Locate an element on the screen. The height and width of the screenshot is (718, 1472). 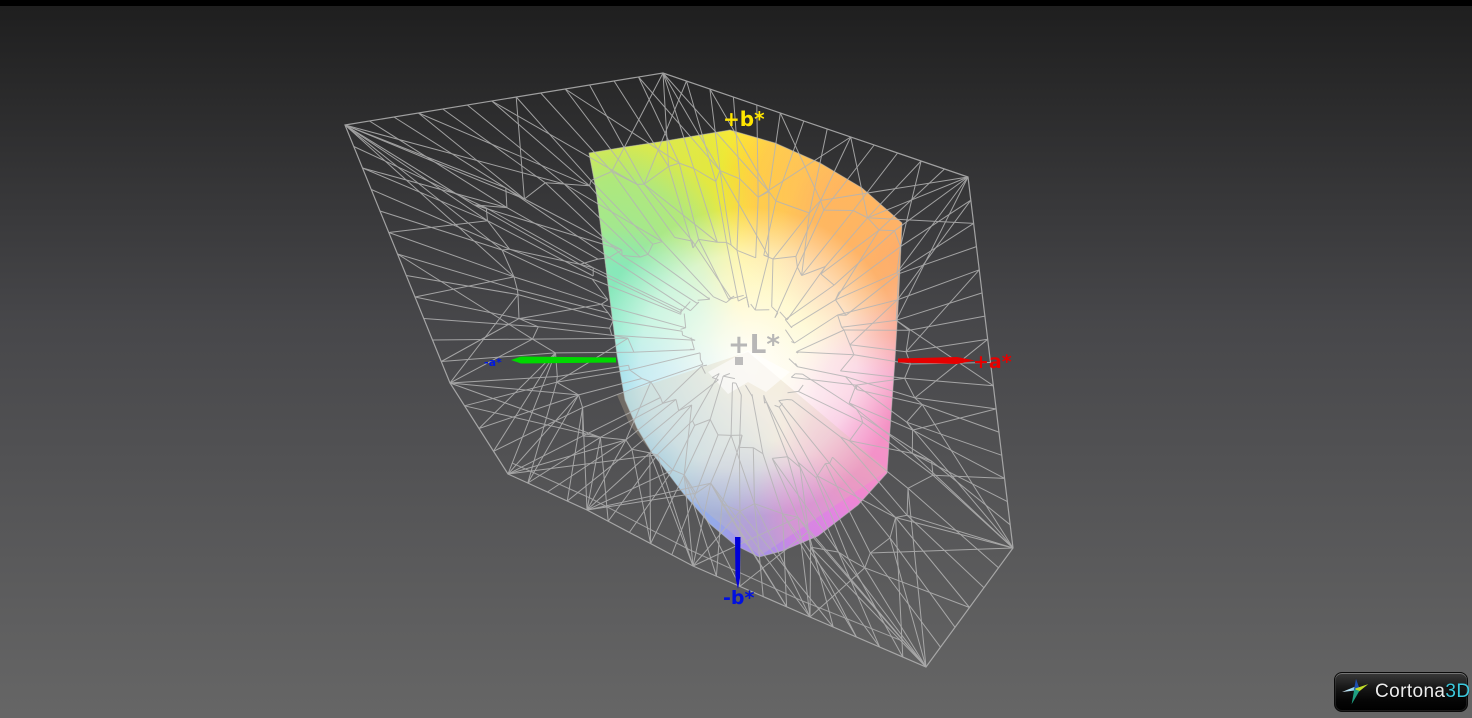
logo-name: Cortona is located at coordinates (1410, 691).